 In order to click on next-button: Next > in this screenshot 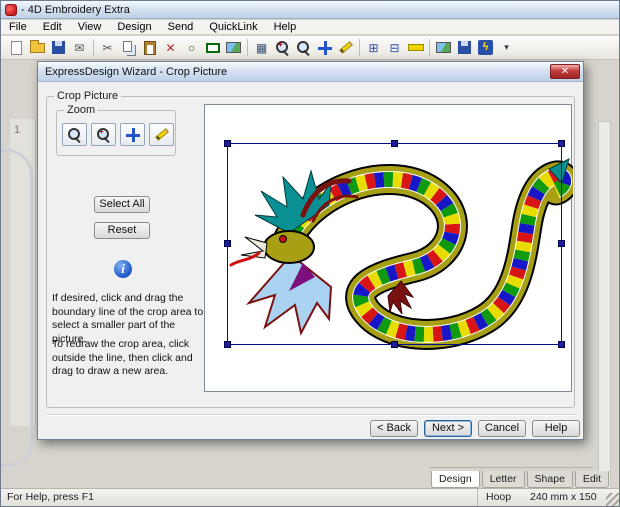, I will do `click(448, 428)`.